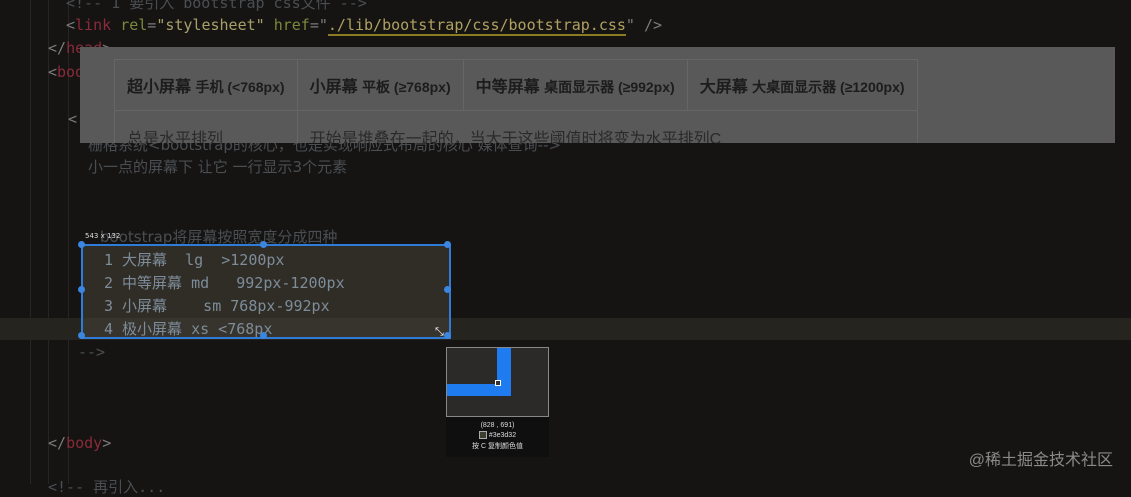  What do you see at coordinates (216, 6) in the screenshot?
I see `code-comment: <!-- 1 要引入 bootstrap css文件 -->` at bounding box center [216, 6].